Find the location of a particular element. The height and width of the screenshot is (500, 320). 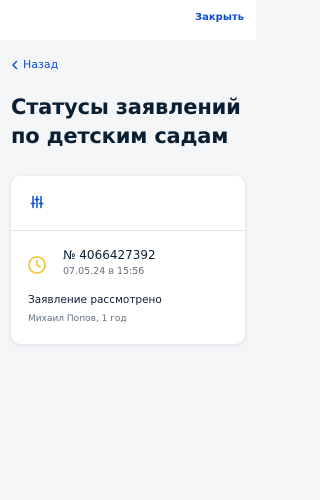

filter-button is located at coordinates (37, 202).